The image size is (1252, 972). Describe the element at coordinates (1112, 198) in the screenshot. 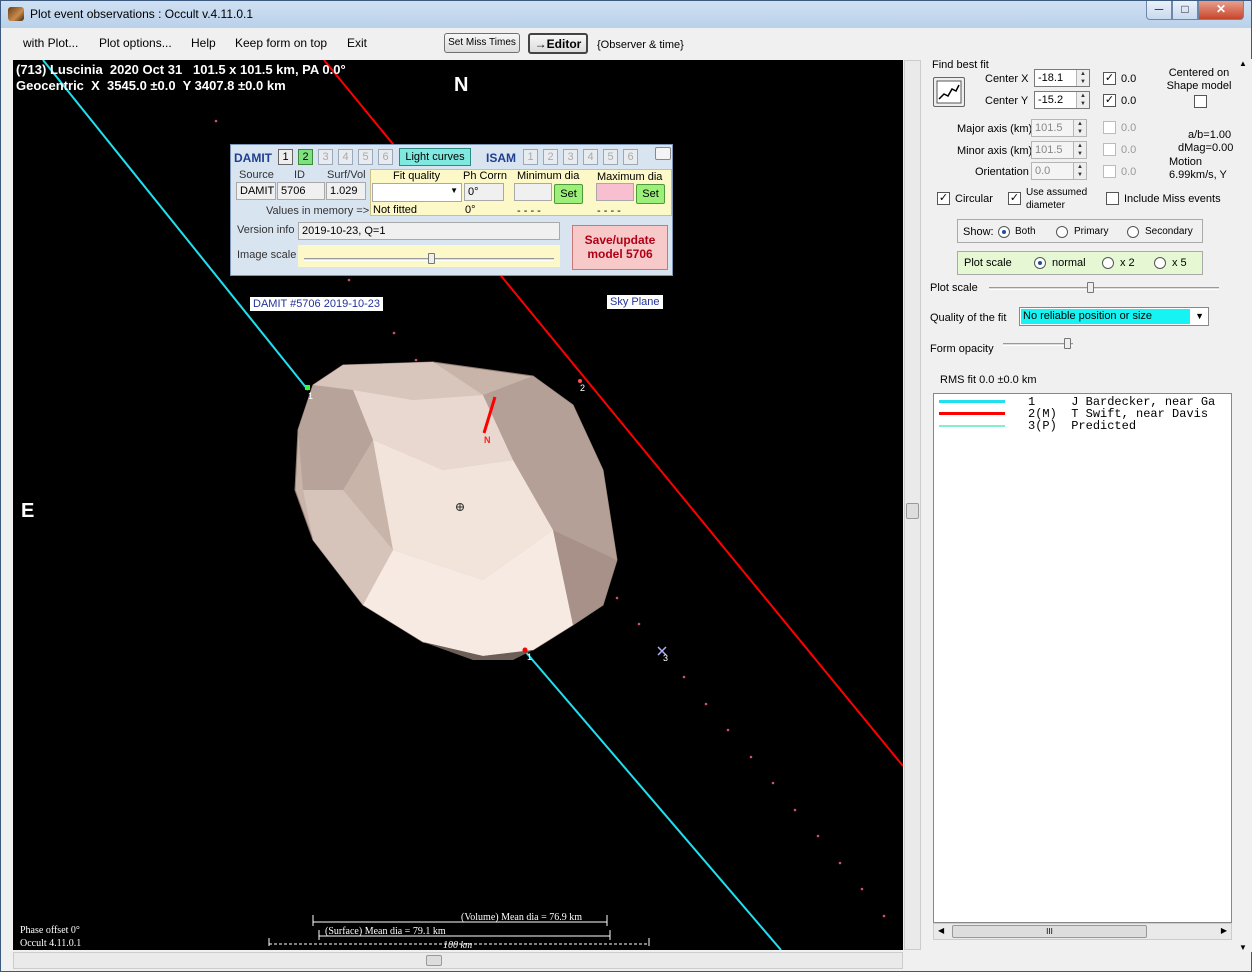

I see `include-miss-events-checkbox` at that location.